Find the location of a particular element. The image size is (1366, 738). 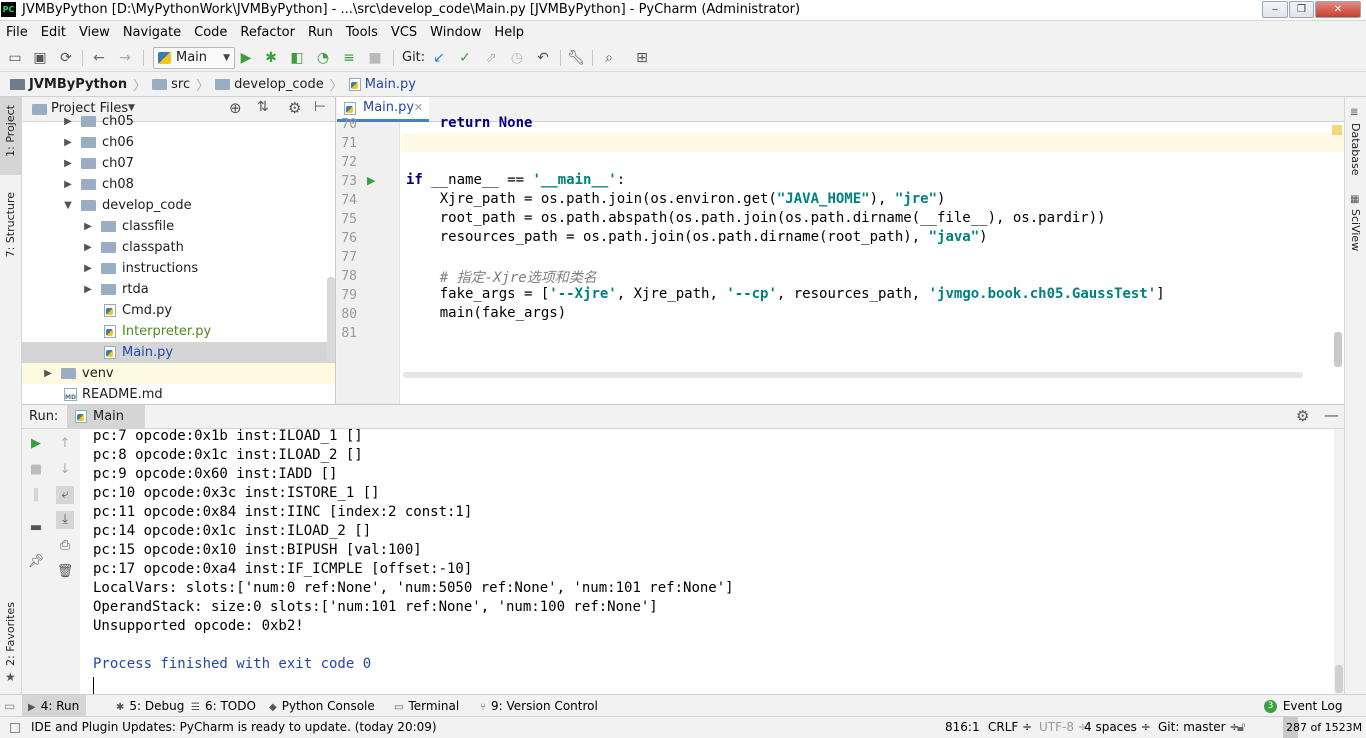

down-arrow-icon: ↓ is located at coordinates (65, 470).